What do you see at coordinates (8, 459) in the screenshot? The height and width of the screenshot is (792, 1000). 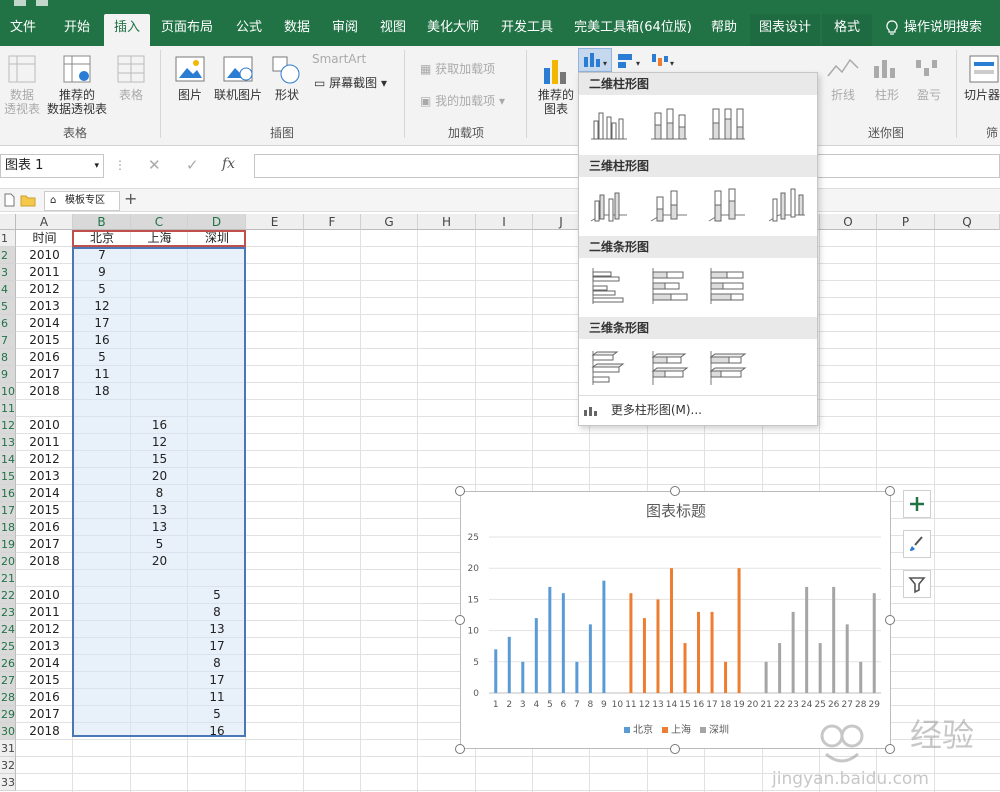 I see `row-header-14: 14` at bounding box center [8, 459].